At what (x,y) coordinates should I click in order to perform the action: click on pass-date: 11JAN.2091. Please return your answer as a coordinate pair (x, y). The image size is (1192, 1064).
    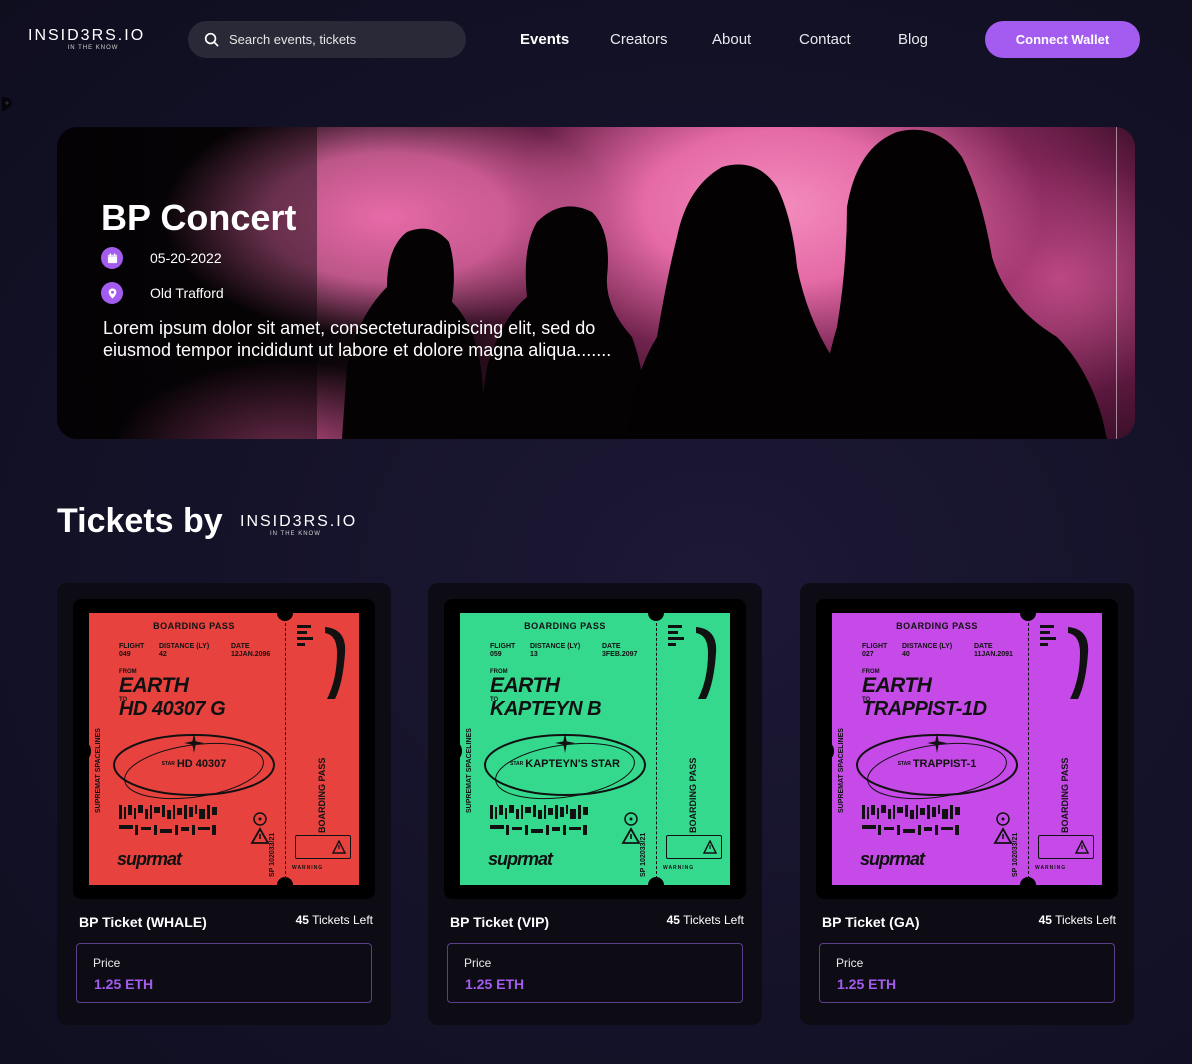
    Looking at the image, I should click on (993, 654).